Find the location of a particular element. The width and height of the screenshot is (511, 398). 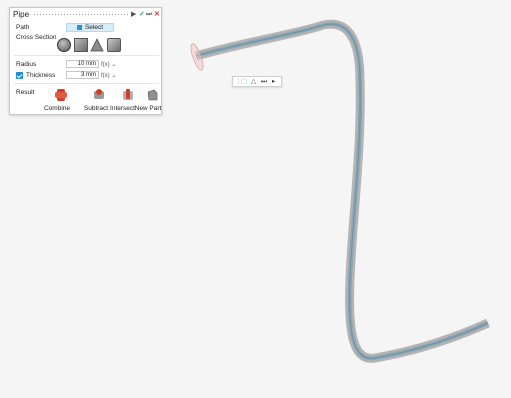

cross-section-label: Cross Section is located at coordinates (36, 37).